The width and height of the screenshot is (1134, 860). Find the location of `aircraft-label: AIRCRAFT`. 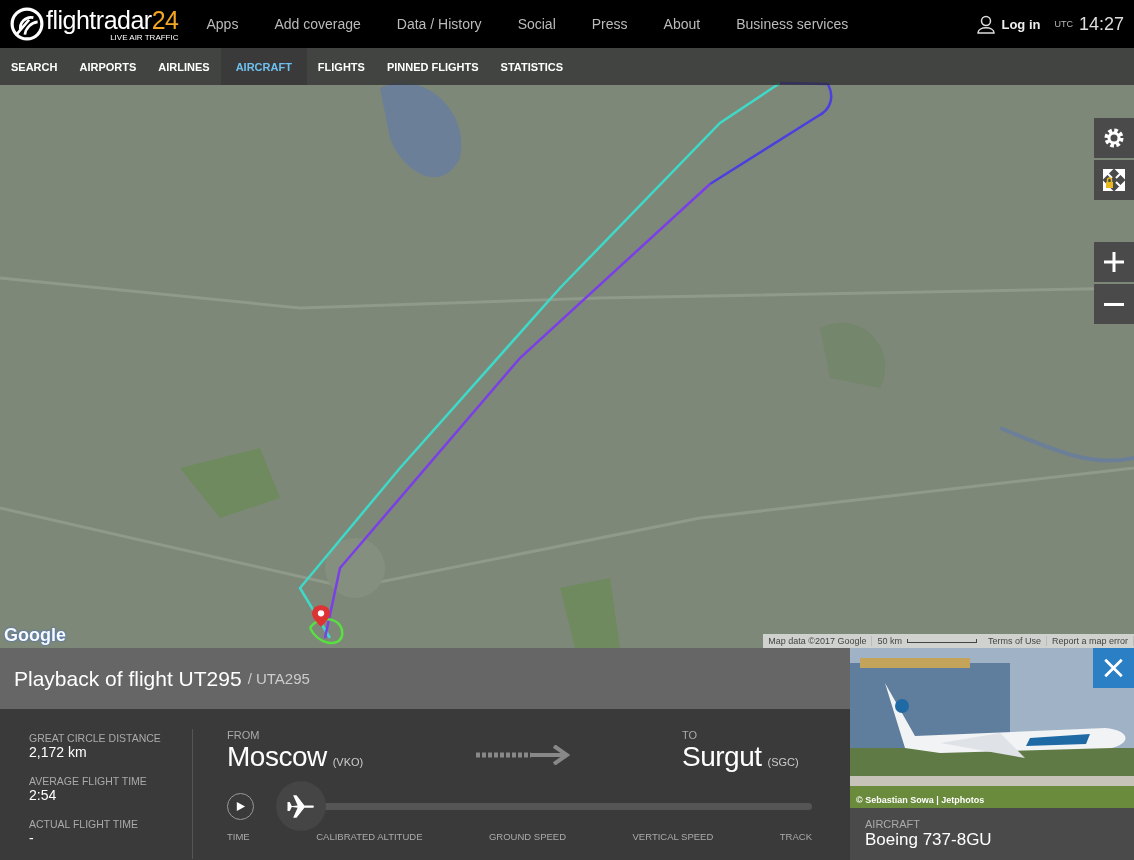

aircraft-label: AIRCRAFT is located at coordinates (893, 824).